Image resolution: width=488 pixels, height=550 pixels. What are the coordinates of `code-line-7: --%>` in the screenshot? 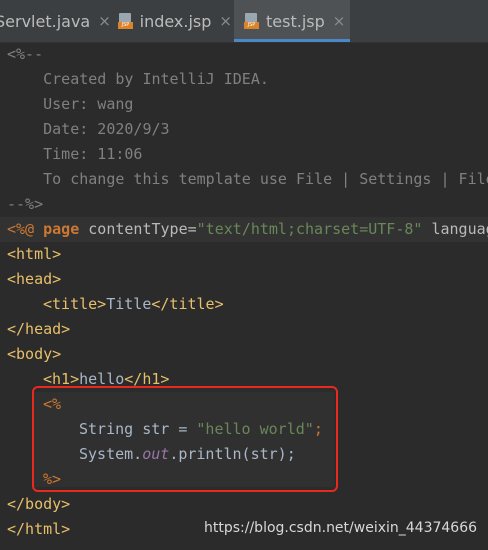 It's located at (244, 204).